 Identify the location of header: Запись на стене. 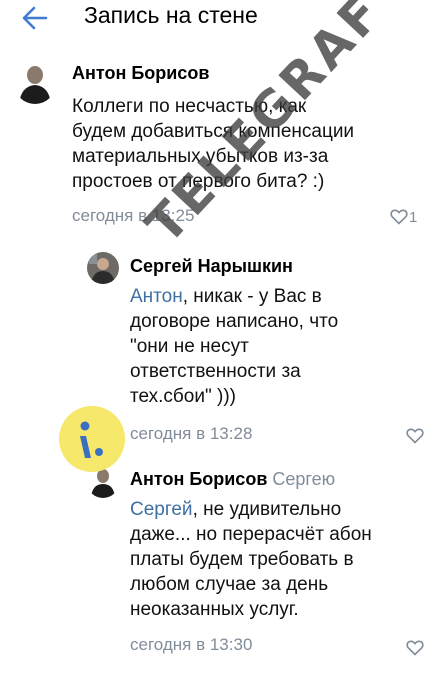
(214, 20).